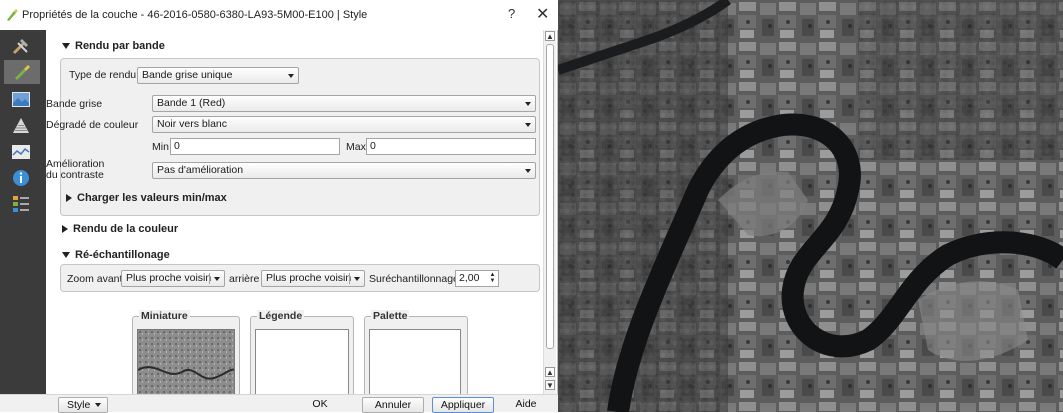 This screenshot has height=413, width=1063. What do you see at coordinates (191, 103) in the screenshot?
I see `gray-band-value: Bande 1 (Red)` at bounding box center [191, 103].